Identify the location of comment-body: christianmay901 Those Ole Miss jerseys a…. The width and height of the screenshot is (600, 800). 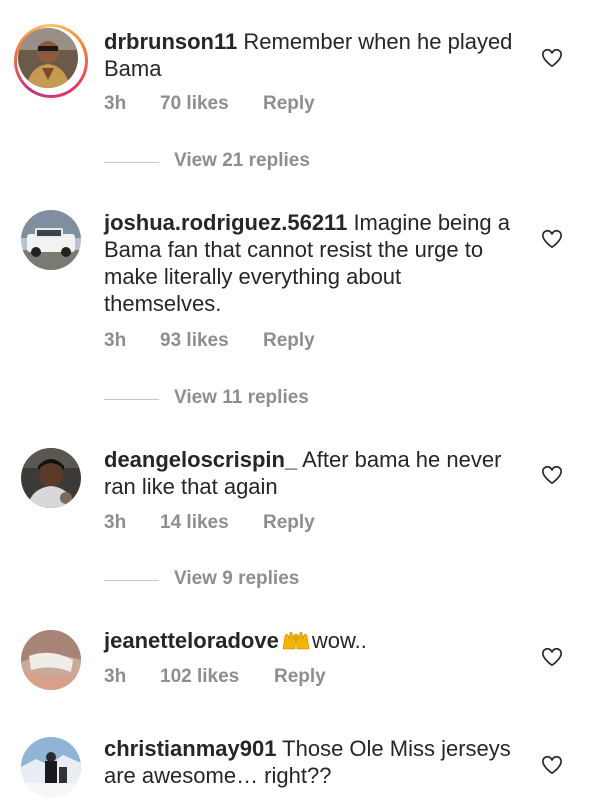
(314, 762).